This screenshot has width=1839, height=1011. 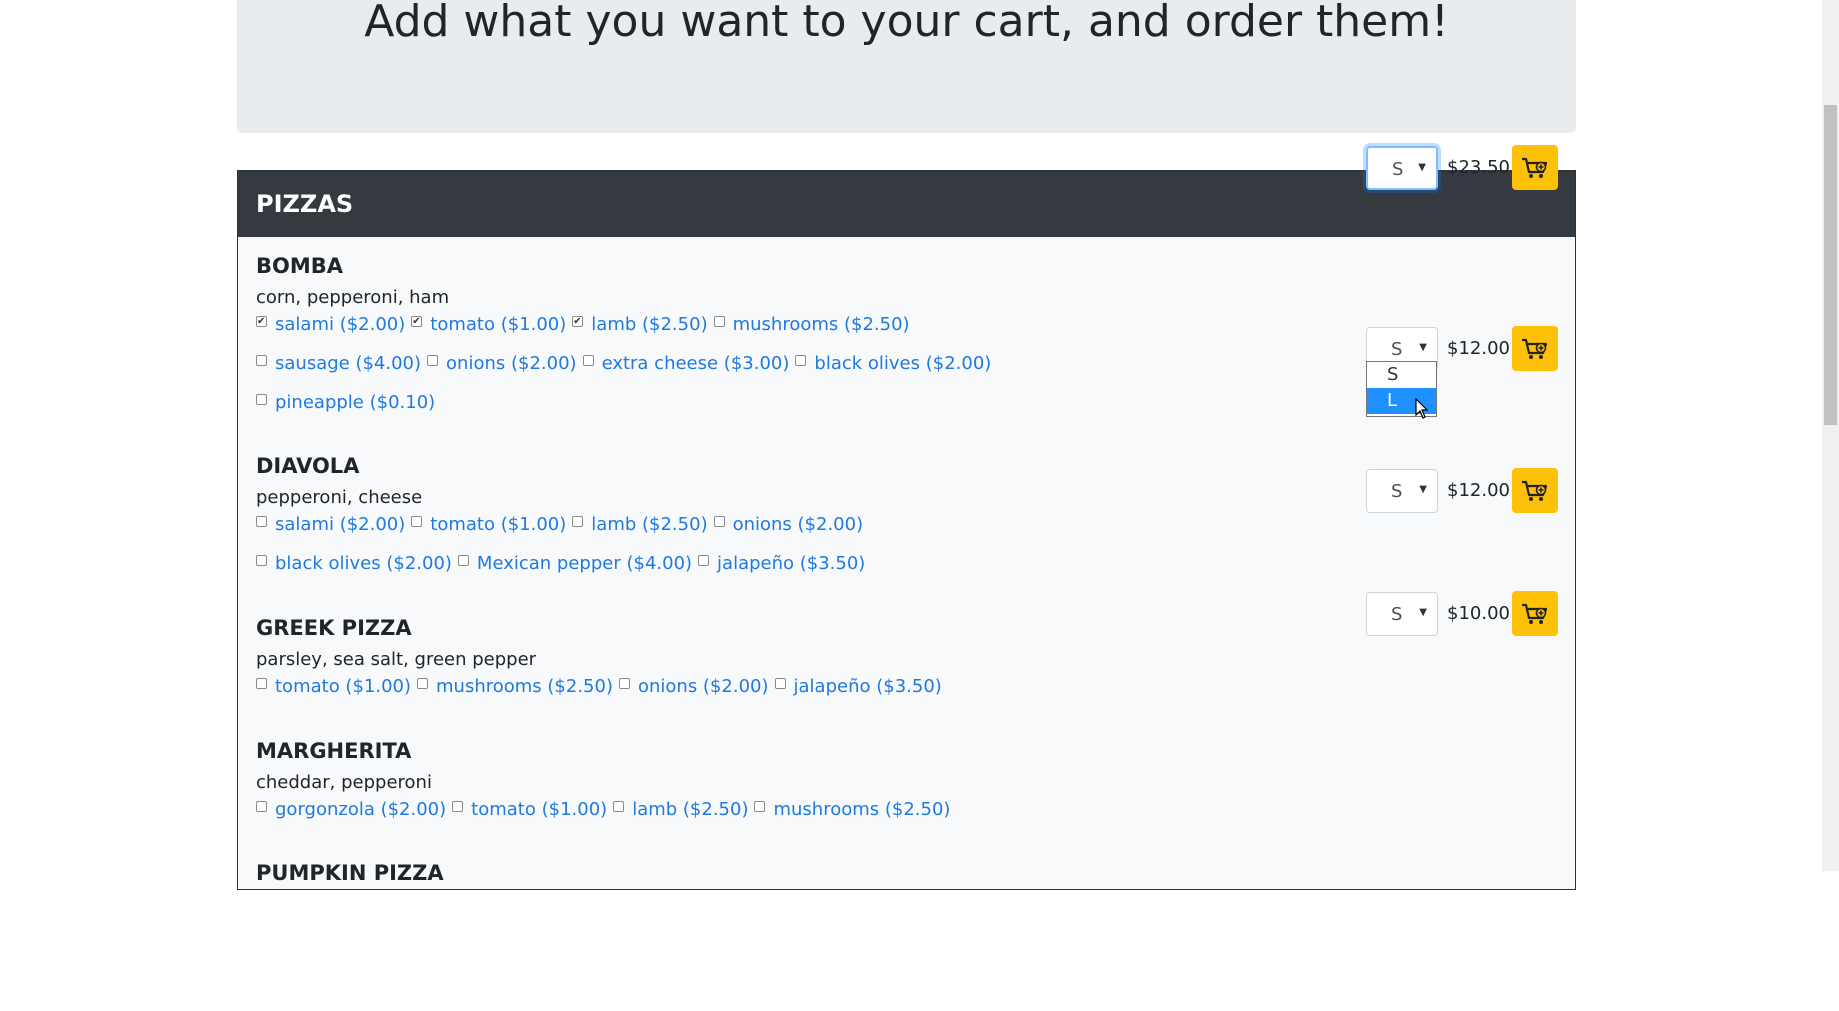 I want to click on size-option-s: S, so click(x=1401, y=375).